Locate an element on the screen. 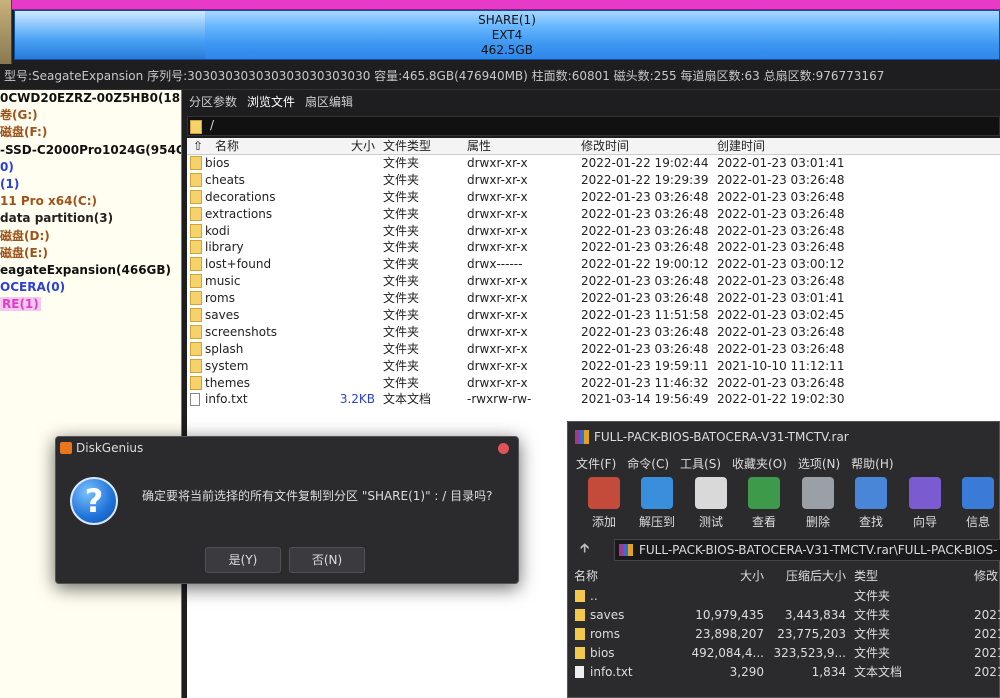 This screenshot has height=698, width=1000. dialog-close-button is located at coordinates (503, 448).